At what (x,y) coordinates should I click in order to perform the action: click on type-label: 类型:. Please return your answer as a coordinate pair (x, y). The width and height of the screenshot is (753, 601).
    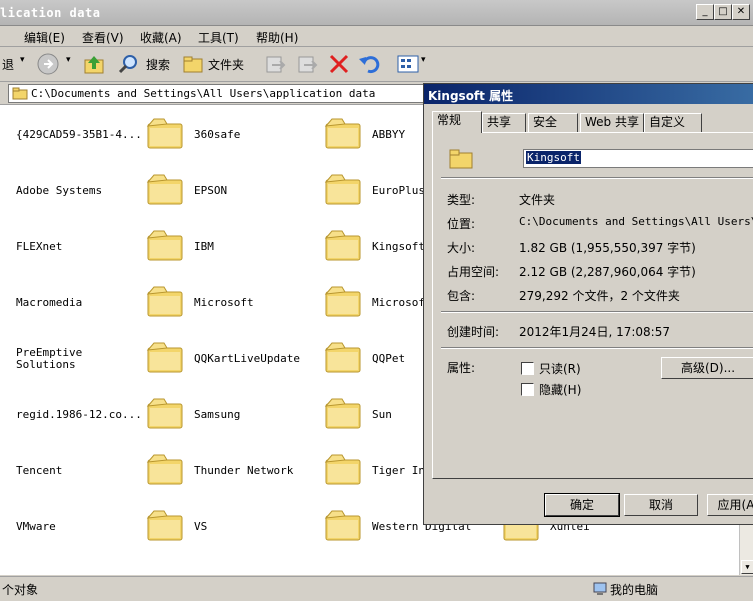
    Looking at the image, I should click on (461, 200).